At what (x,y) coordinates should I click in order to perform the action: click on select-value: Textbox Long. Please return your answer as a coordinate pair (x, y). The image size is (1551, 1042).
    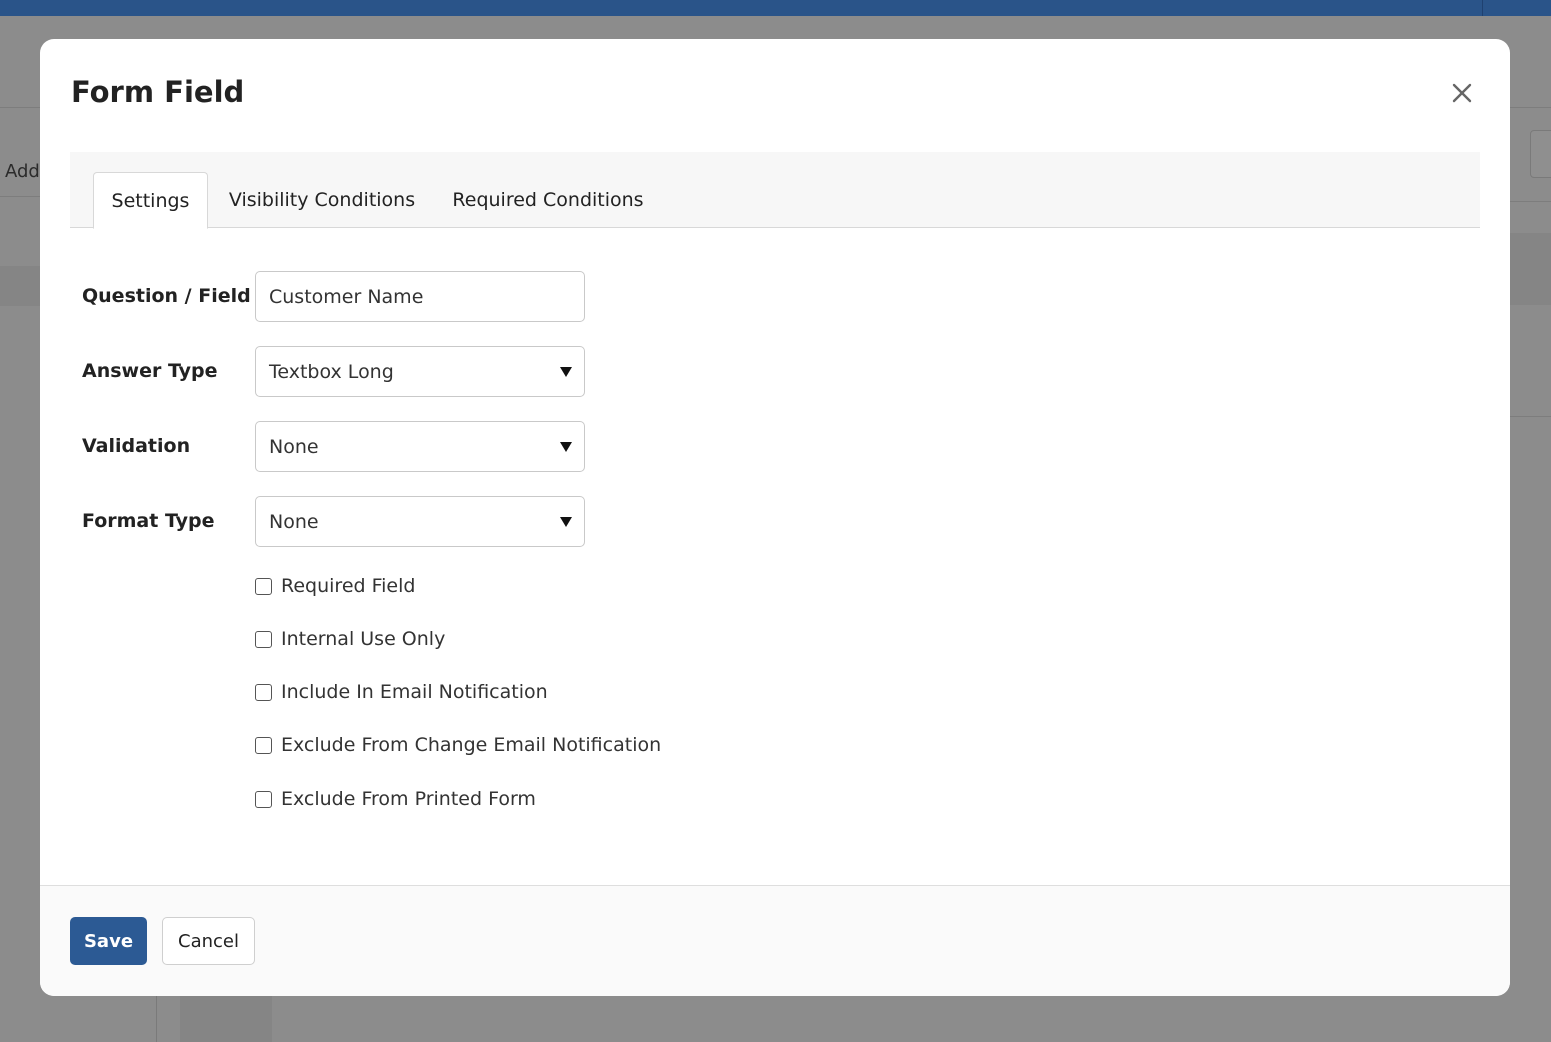
    Looking at the image, I should click on (331, 371).